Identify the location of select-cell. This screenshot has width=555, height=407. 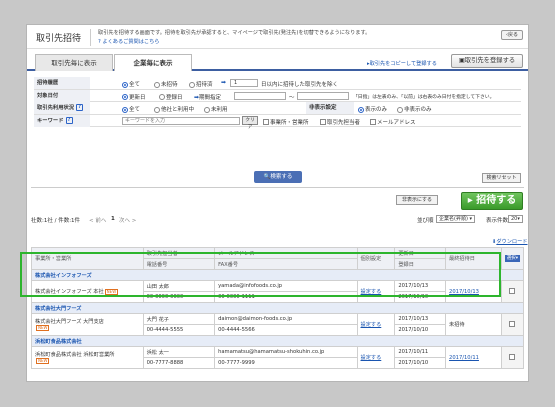
(512, 291).